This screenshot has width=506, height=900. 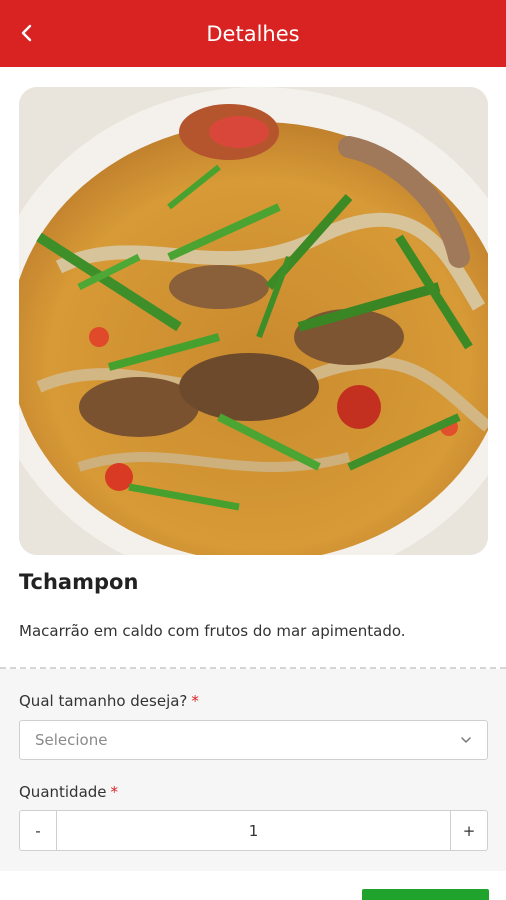 What do you see at coordinates (114, 792) in the screenshot?
I see `quantity-required-mark: *` at bounding box center [114, 792].